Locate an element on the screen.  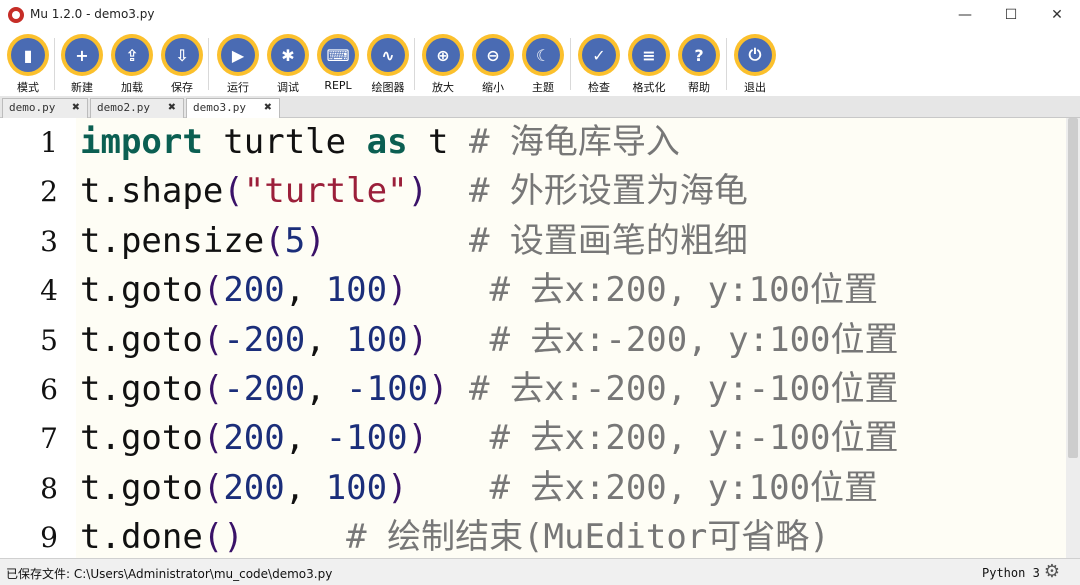
minimize-button: — is located at coordinates (965, 15).